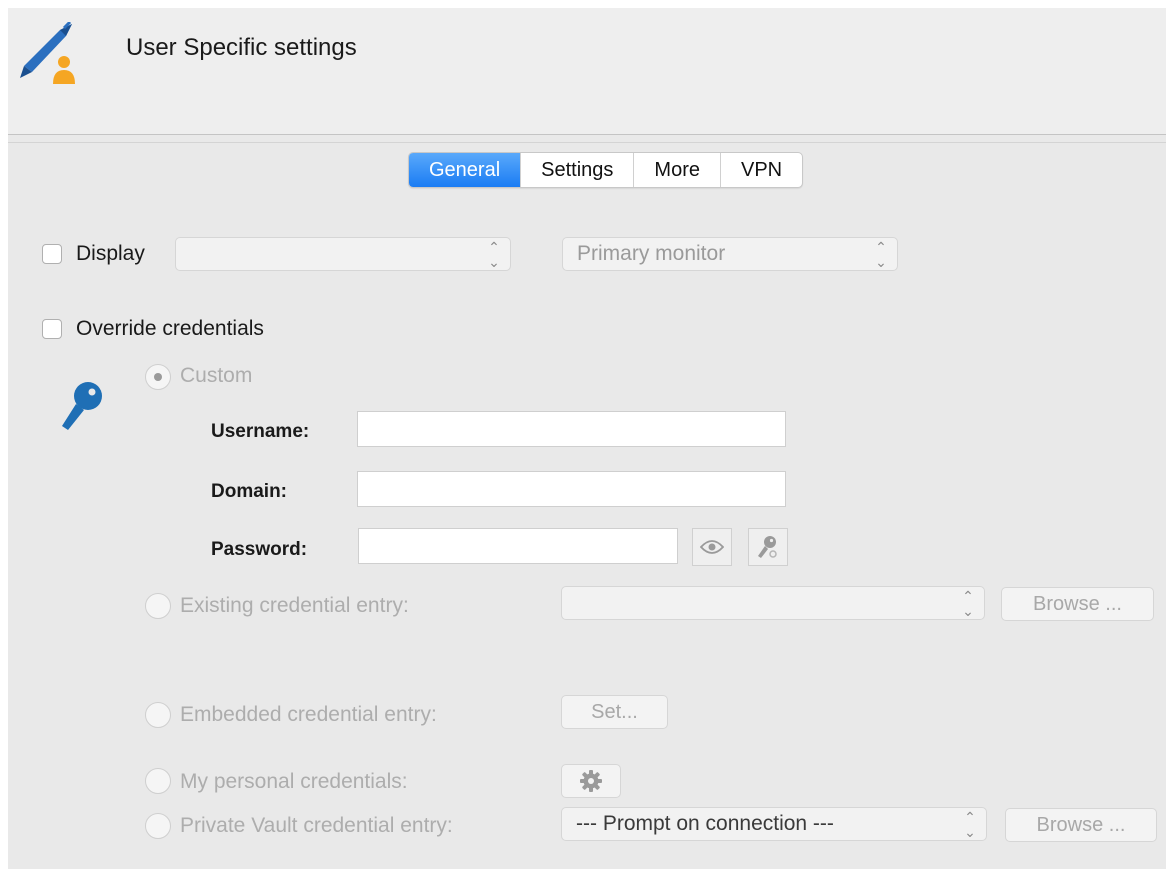 The height and width of the screenshot is (869, 1166). Describe the element at coordinates (158, 826) in the screenshot. I see `private-vault-radio` at that location.